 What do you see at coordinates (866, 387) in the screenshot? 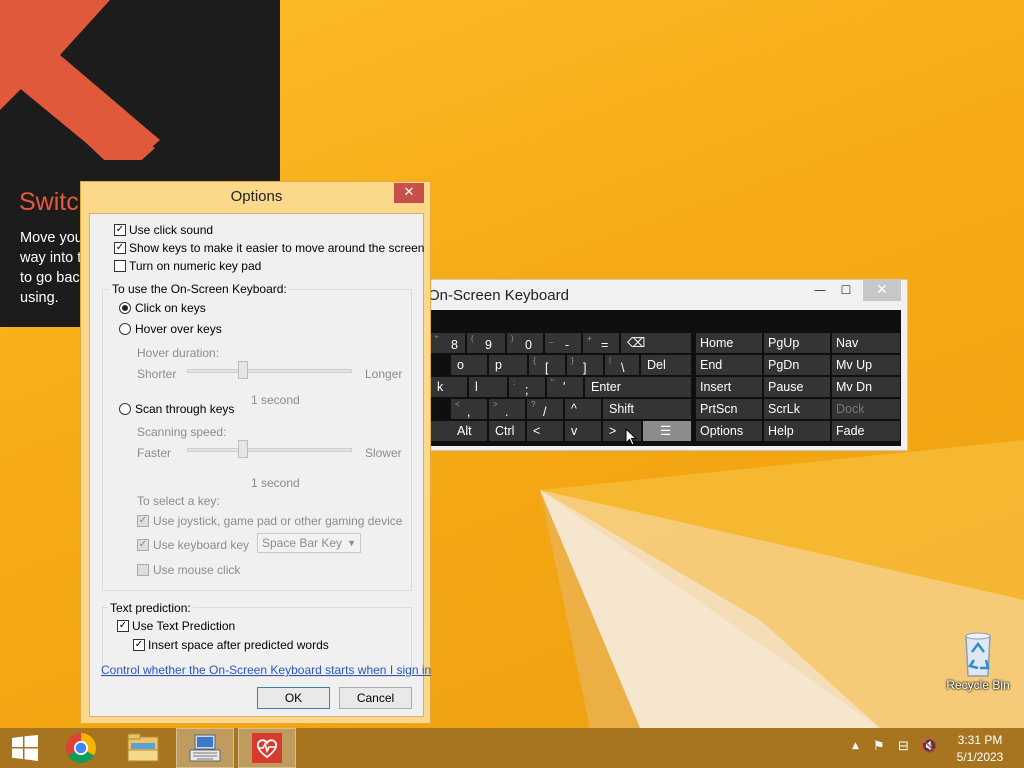
I see `key-mv-dn: Mv Dn` at bounding box center [866, 387].